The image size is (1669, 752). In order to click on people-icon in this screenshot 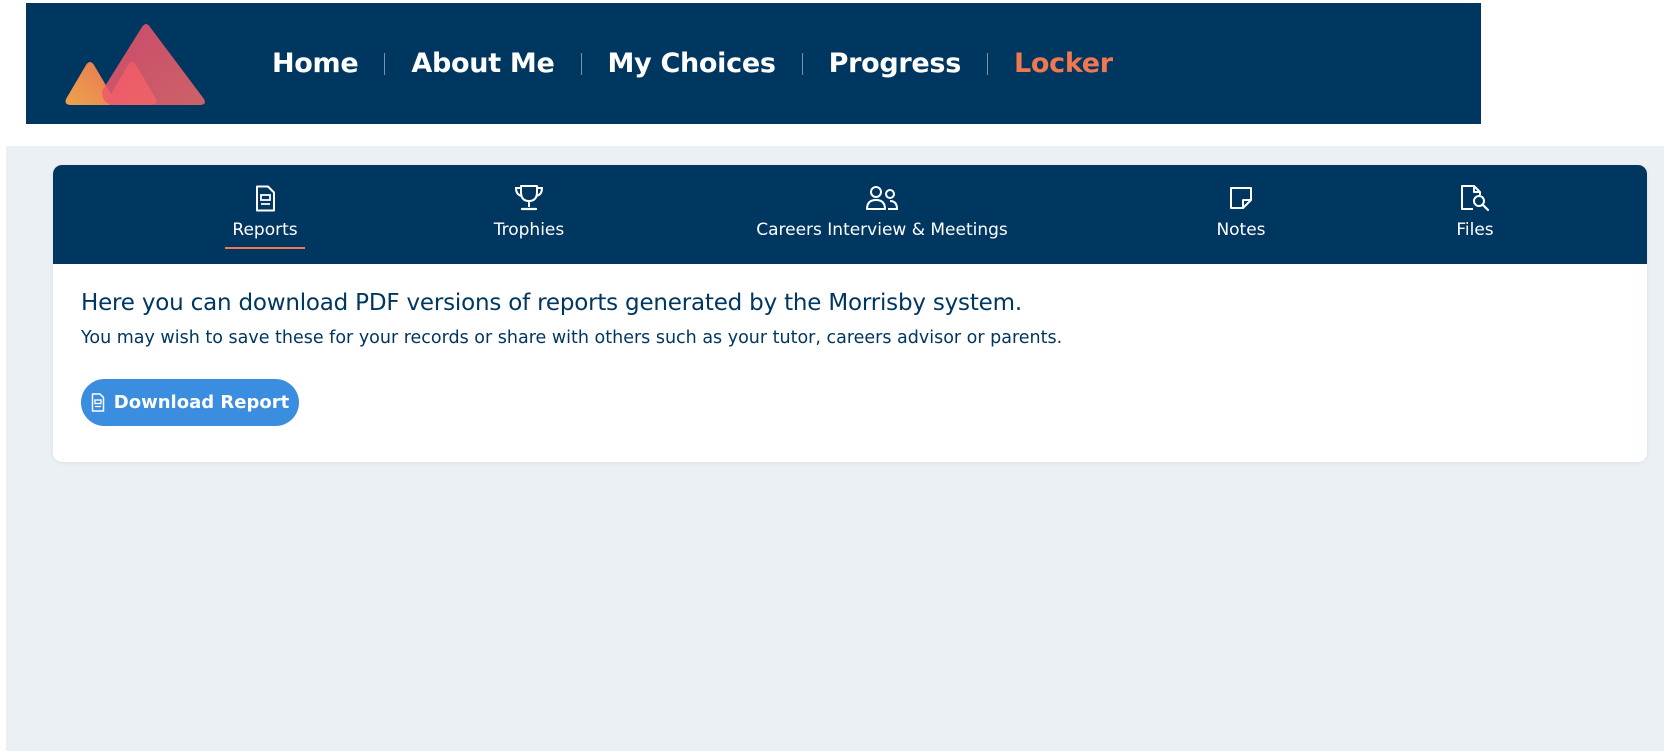, I will do `click(882, 198)`.